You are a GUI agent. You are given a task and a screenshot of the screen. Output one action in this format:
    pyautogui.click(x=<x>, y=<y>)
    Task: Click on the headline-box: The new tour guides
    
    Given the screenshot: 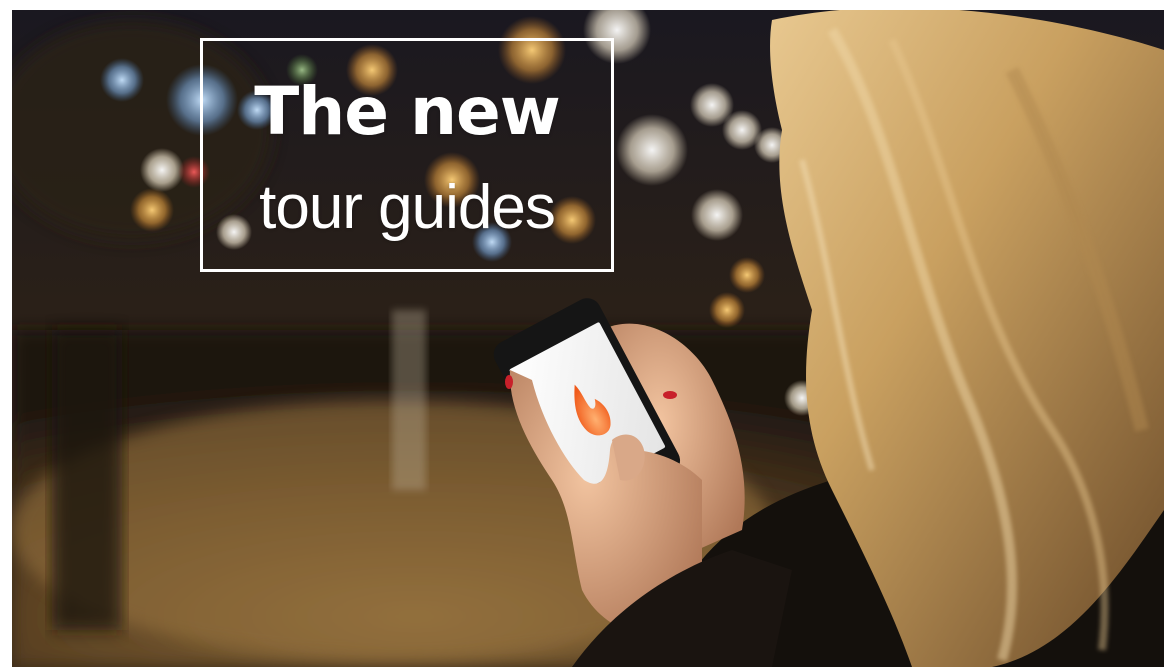 What is the action you would take?
    pyautogui.click(x=407, y=155)
    